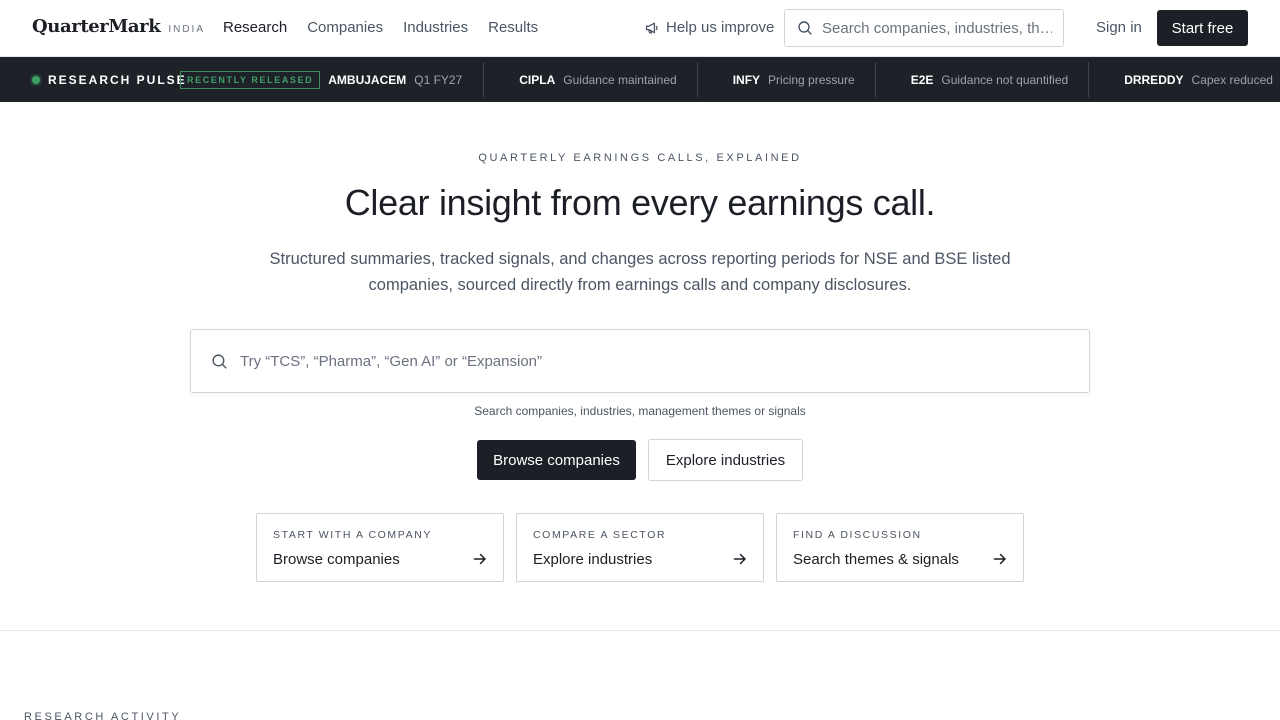 This screenshot has height=720, width=1280. Describe the element at coordinates (651, 28) in the screenshot. I see `megaphone-icon` at that location.